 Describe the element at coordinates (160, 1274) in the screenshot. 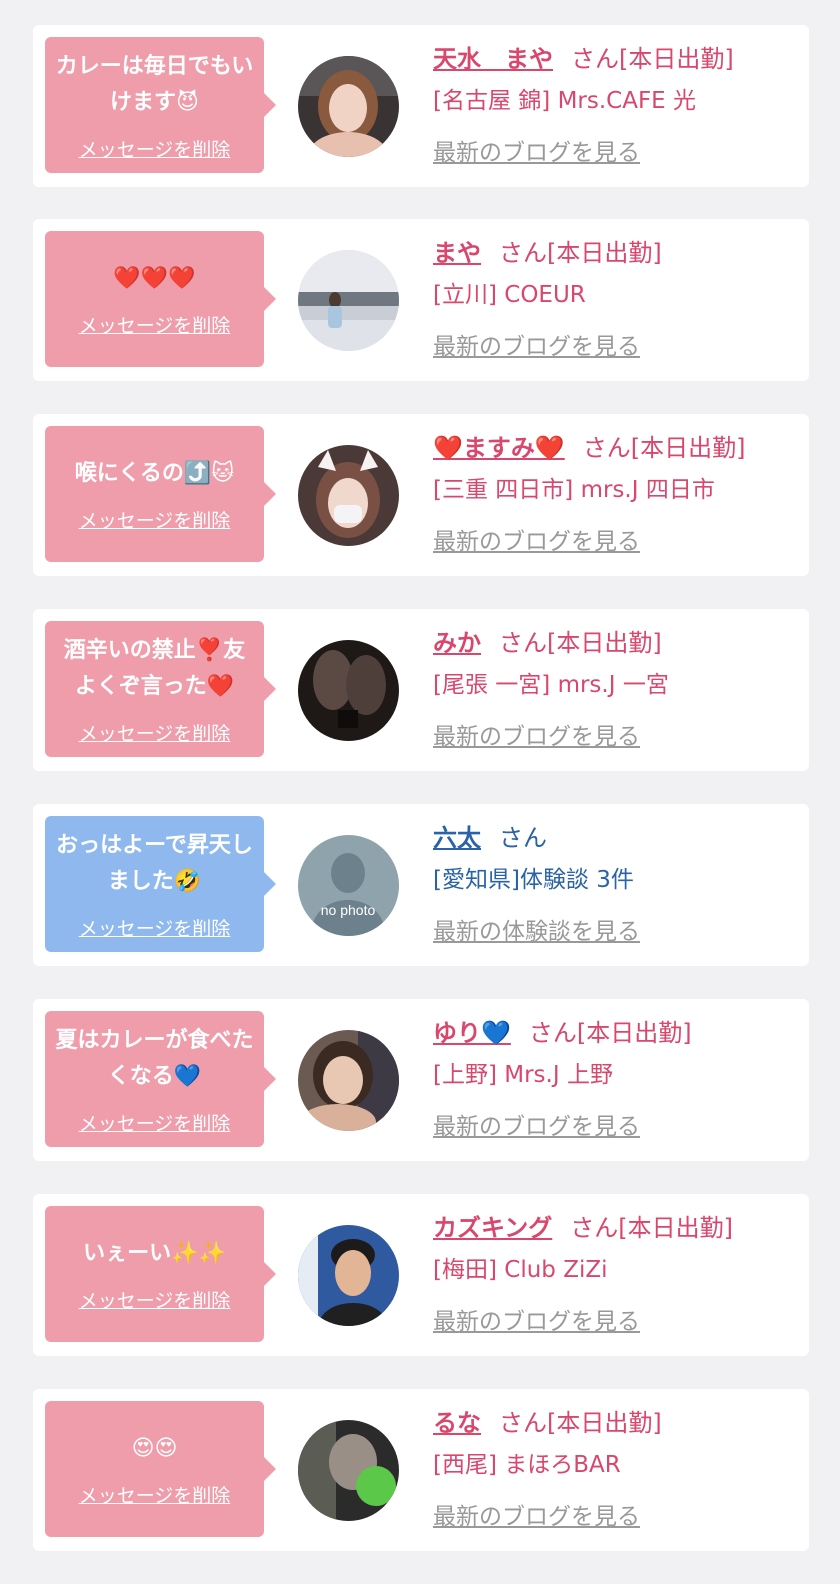

I see `message-bubble: いぇーい✨✨ メッセージを削除` at that location.